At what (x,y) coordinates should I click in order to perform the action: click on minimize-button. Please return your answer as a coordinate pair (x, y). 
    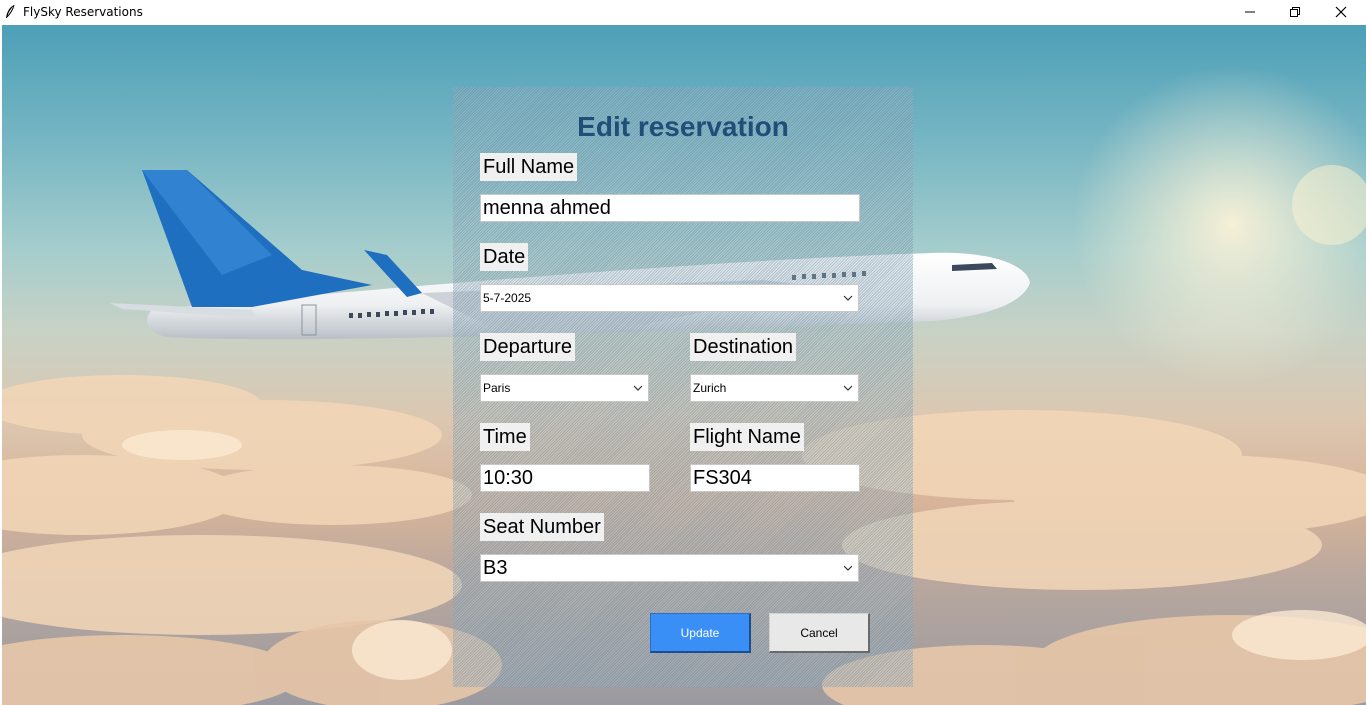
    Looking at the image, I should click on (1250, 12).